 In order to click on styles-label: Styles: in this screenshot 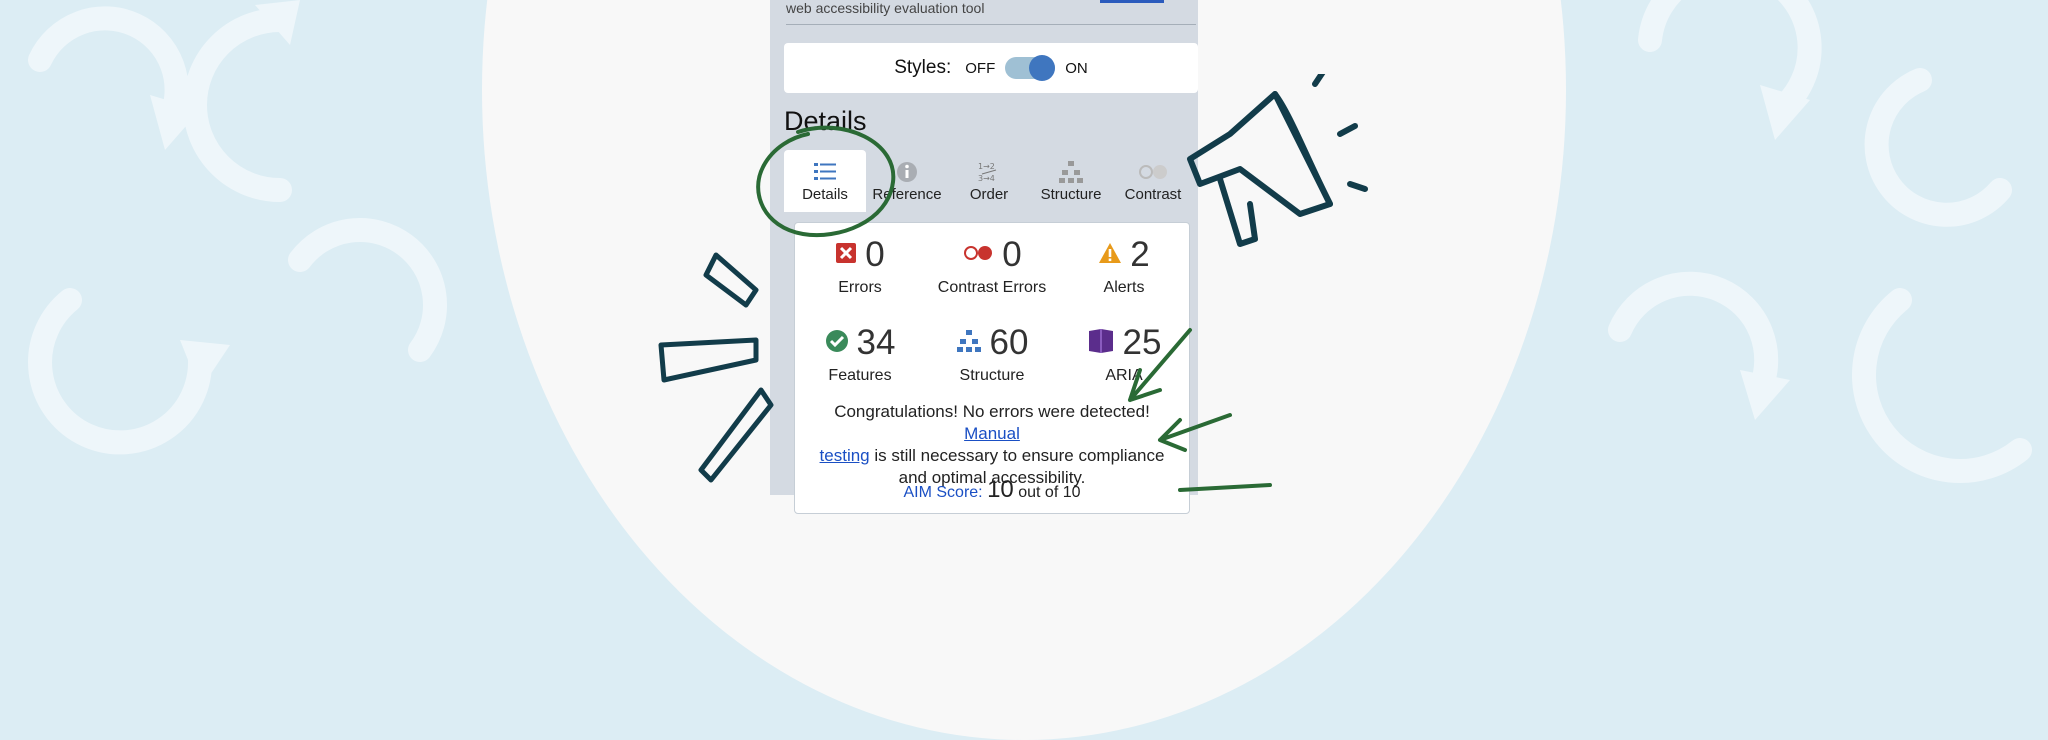, I will do `click(923, 67)`.